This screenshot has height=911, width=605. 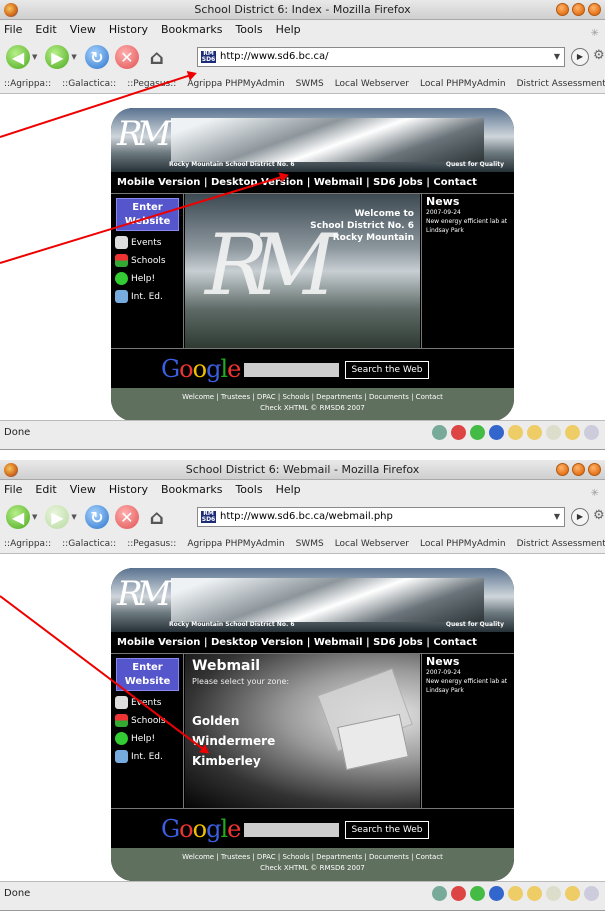 I want to click on sidebar-item-schools: Schools, so click(x=140, y=260).